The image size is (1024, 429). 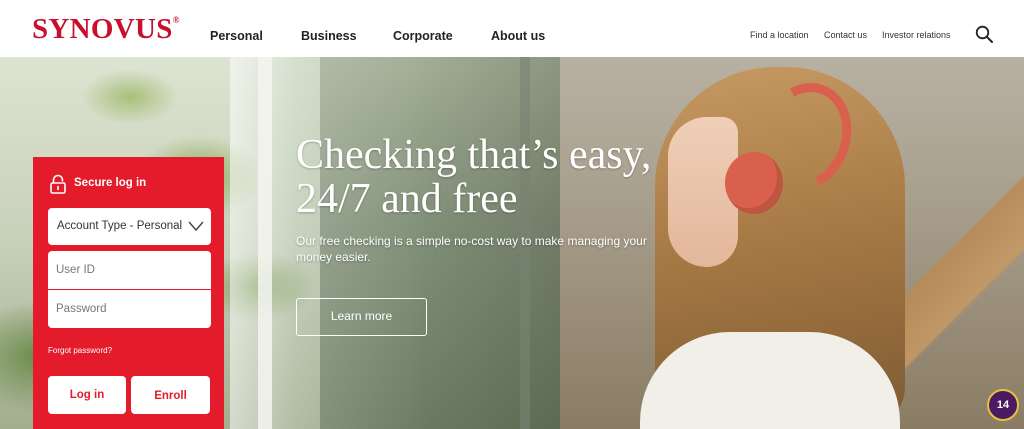 What do you see at coordinates (265, 243) in the screenshot?
I see `hero-window-frame` at bounding box center [265, 243].